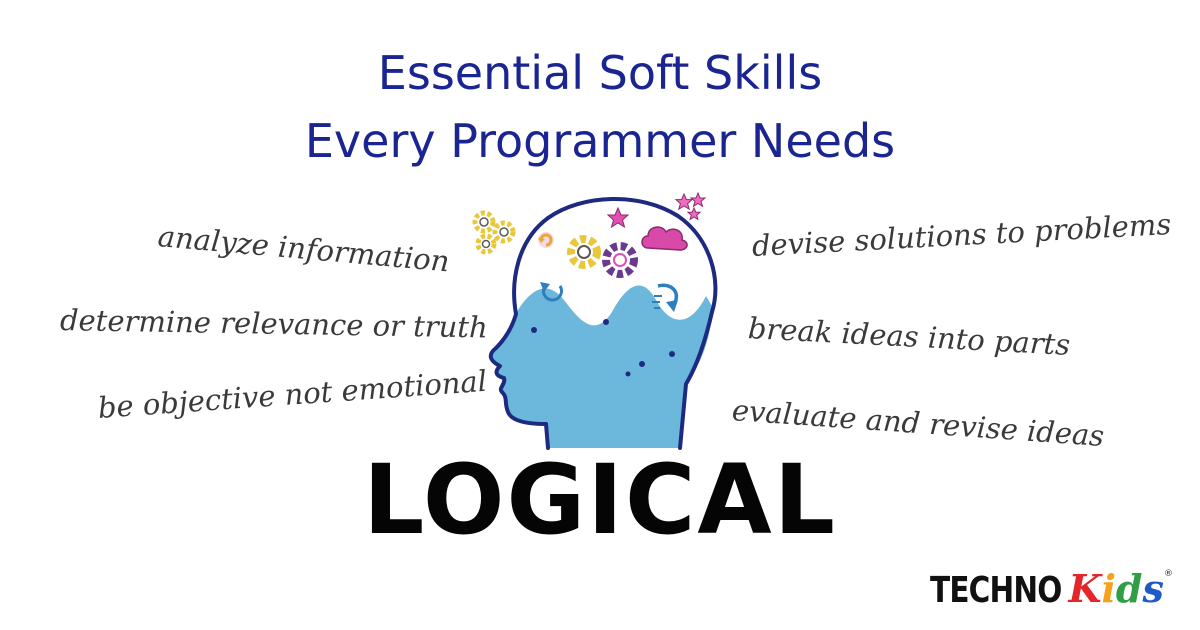  What do you see at coordinates (600, 73) in the screenshot?
I see `title-line-1: Essential Soft Skills` at bounding box center [600, 73].